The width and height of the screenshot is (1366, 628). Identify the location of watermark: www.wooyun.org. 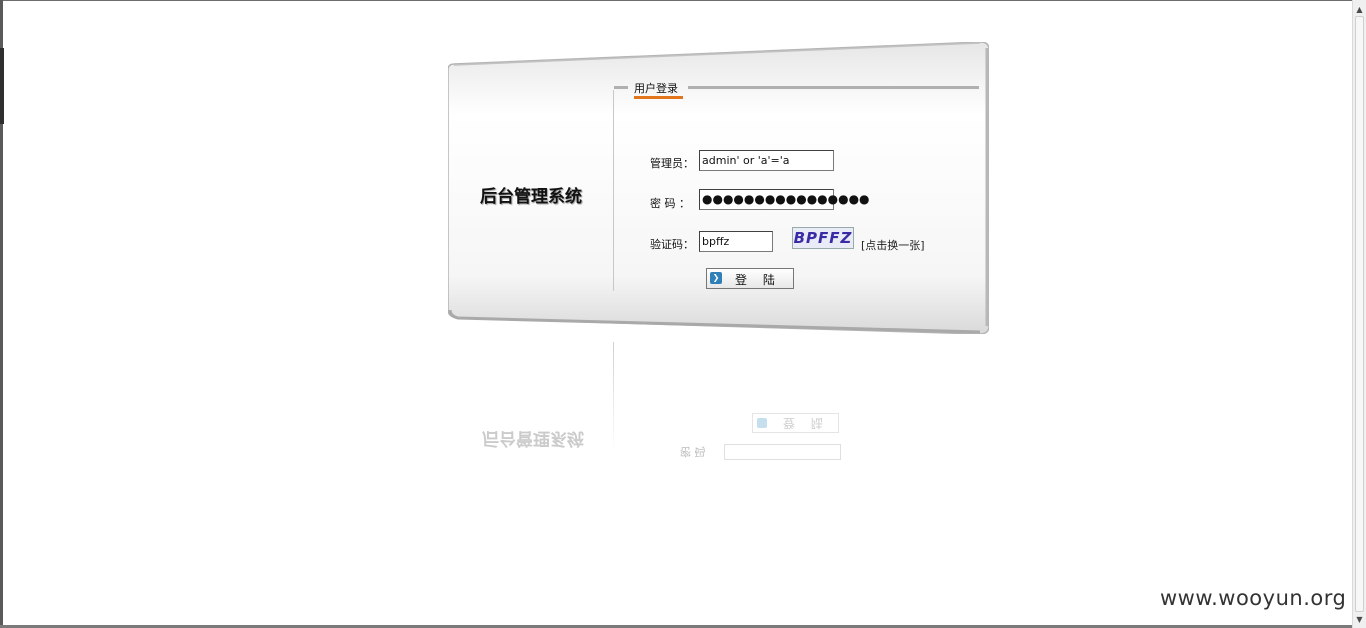
(1253, 598).